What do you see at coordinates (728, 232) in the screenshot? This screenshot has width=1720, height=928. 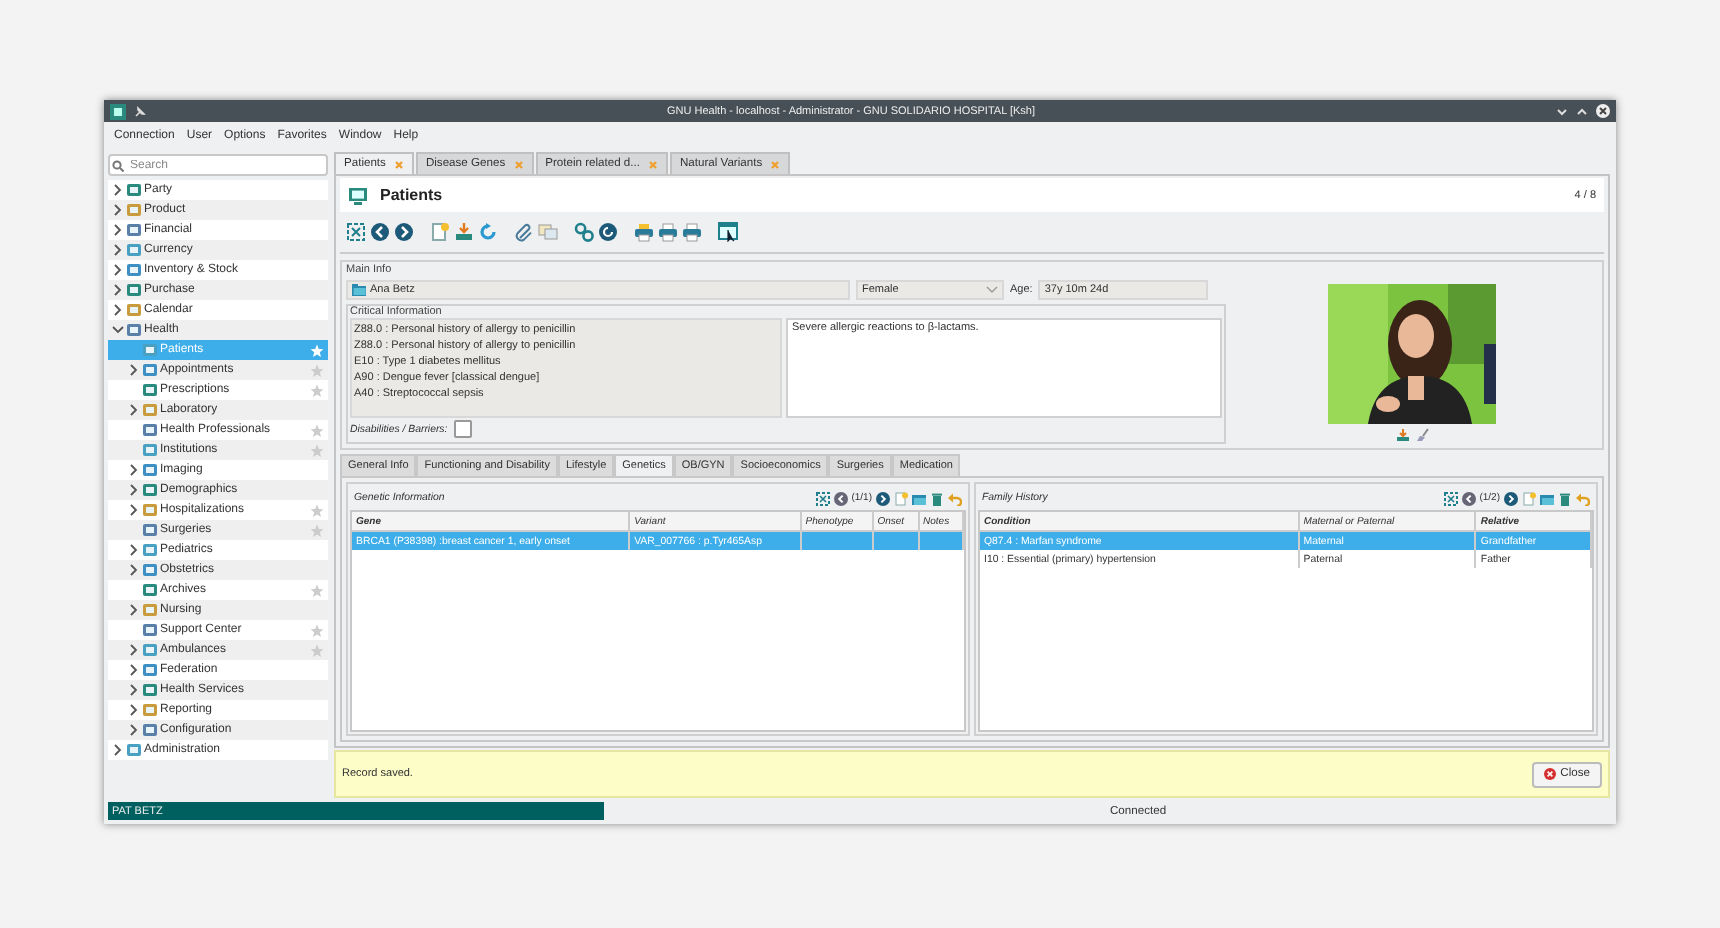 I see `window-pointer-icon` at bounding box center [728, 232].